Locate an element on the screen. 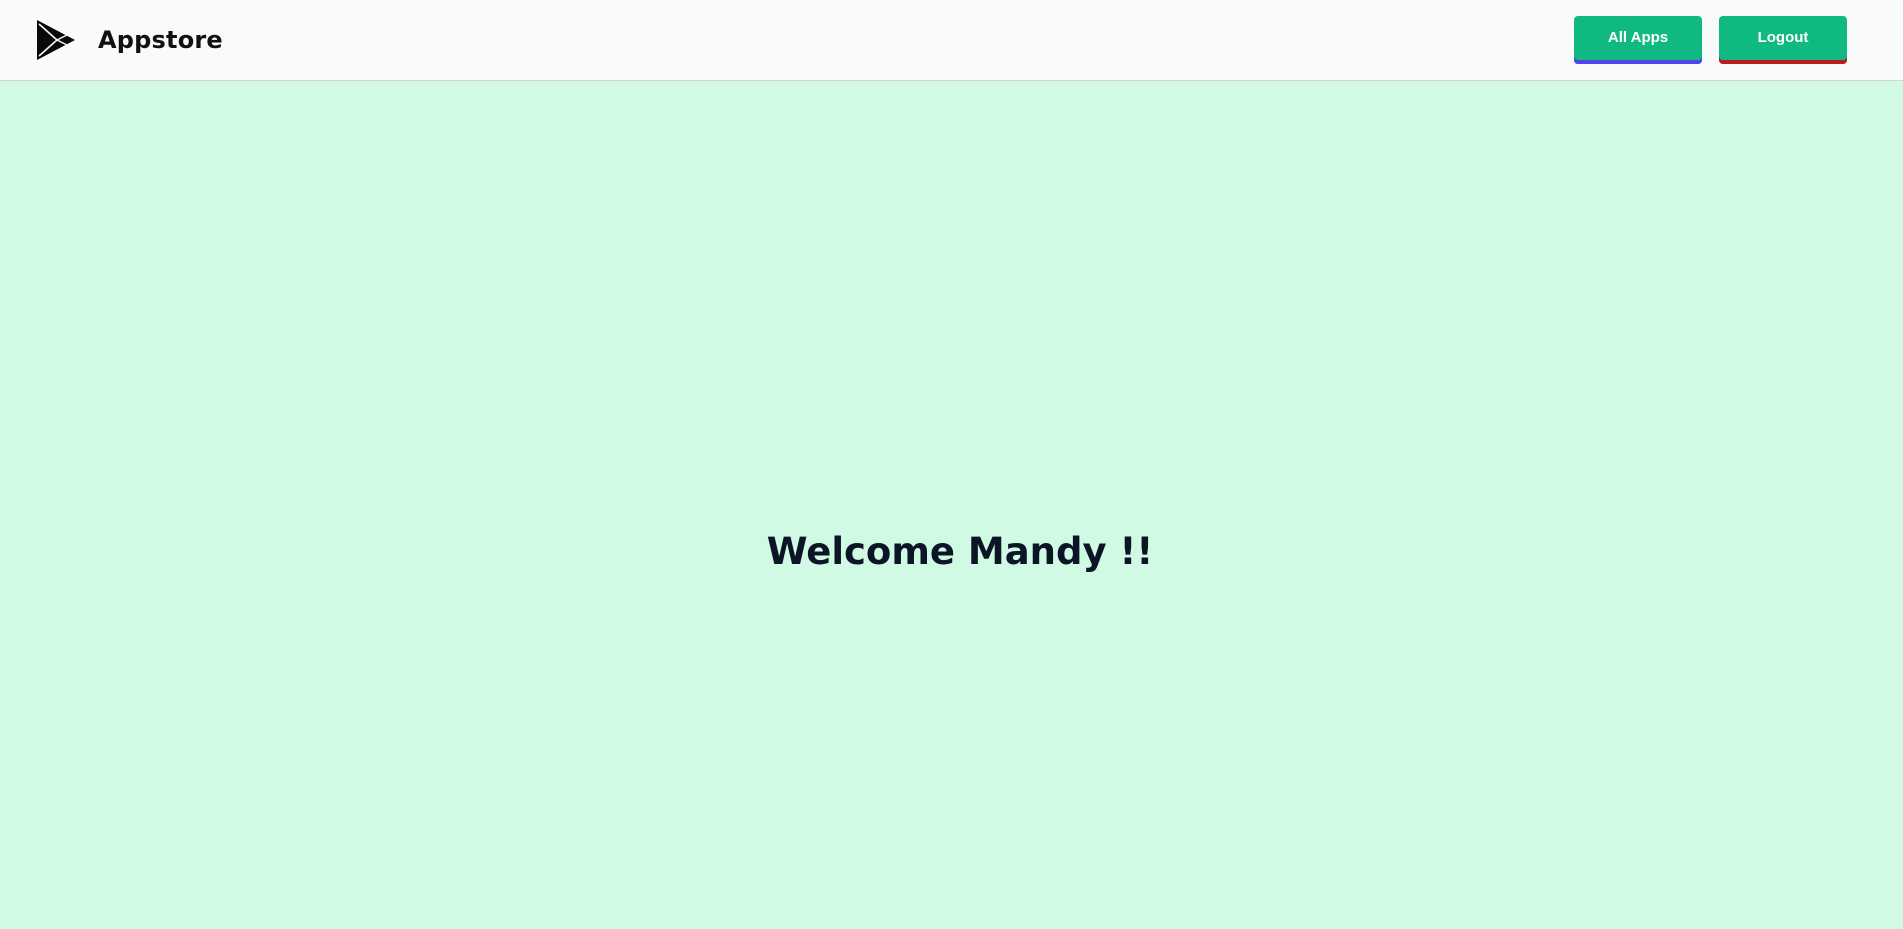 The image size is (1903, 929). play-store-icon is located at coordinates (56, 40).